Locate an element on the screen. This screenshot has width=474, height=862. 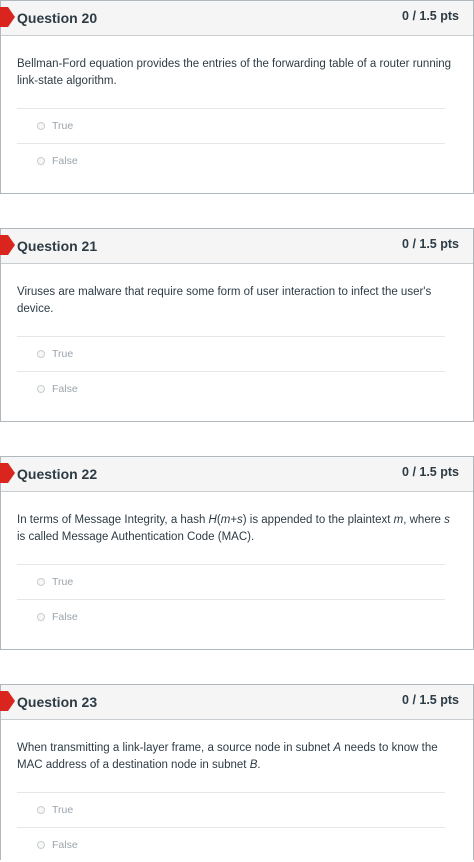
question-text-part: s is located at coordinates (447, 520).